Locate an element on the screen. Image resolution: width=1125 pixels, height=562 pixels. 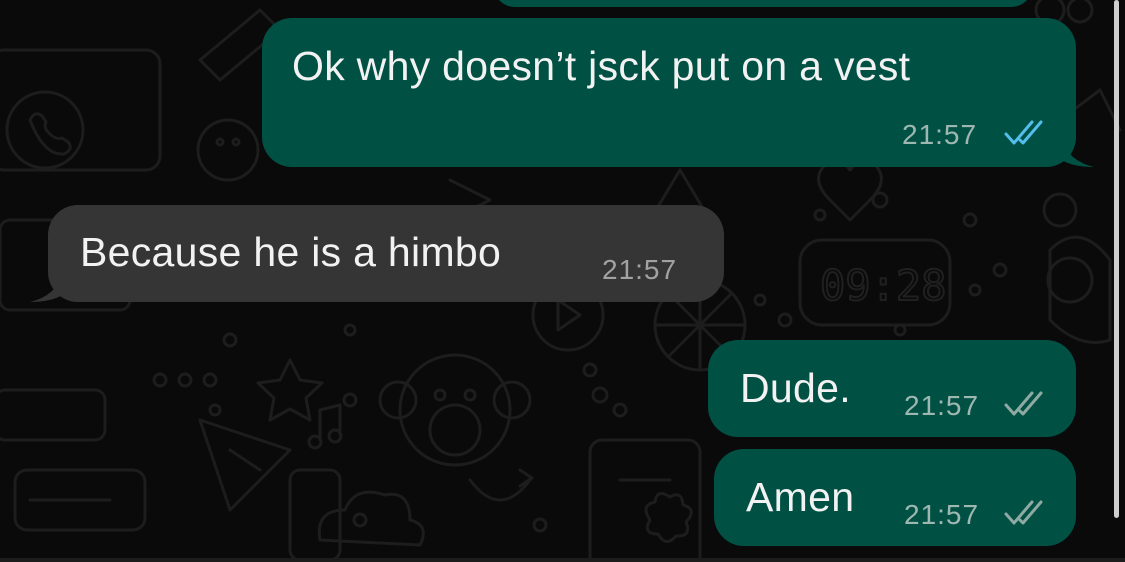
message-text: Amen is located at coordinates (800, 497).